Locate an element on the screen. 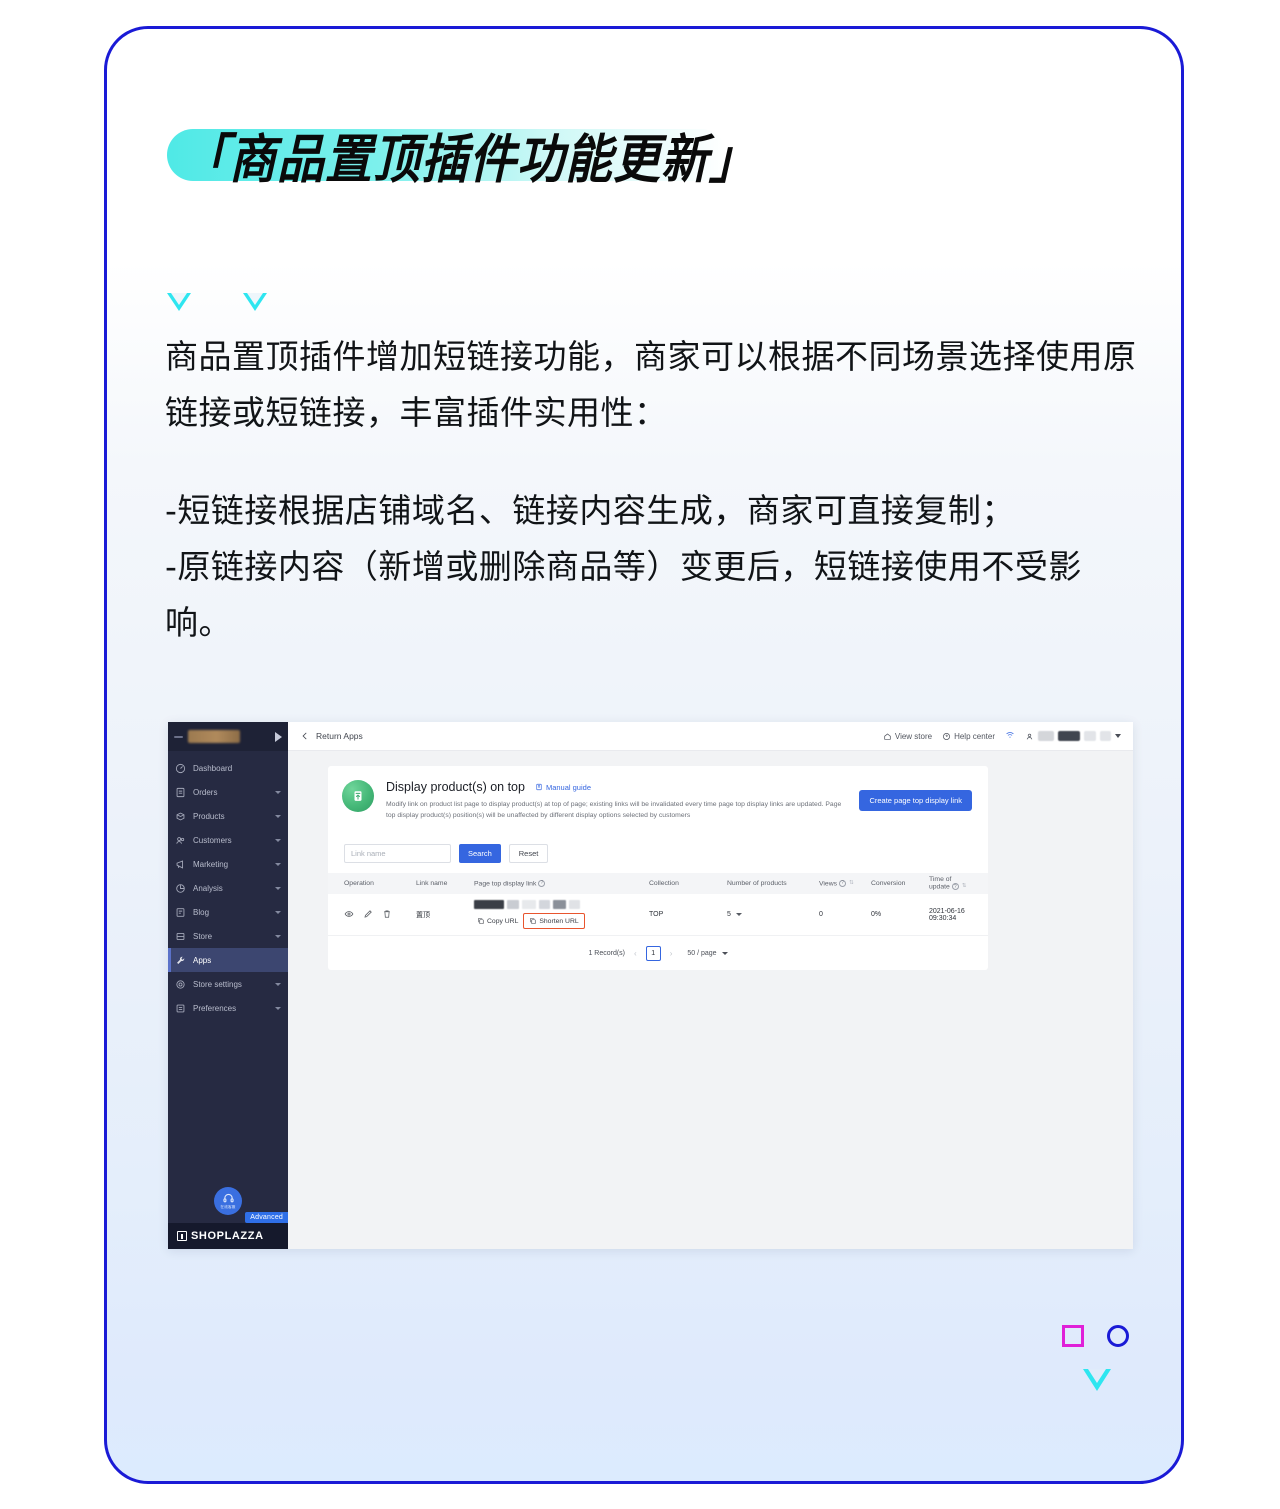  sidebar-item-preferences: Preferences is located at coordinates (228, 1008).